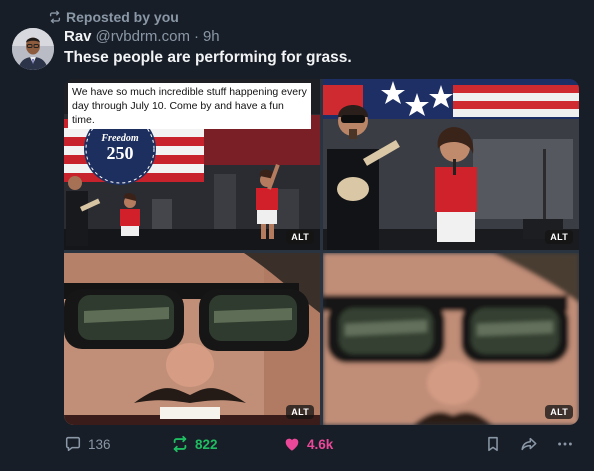  Describe the element at coordinates (180, 444) in the screenshot. I see `repost-icon` at that location.